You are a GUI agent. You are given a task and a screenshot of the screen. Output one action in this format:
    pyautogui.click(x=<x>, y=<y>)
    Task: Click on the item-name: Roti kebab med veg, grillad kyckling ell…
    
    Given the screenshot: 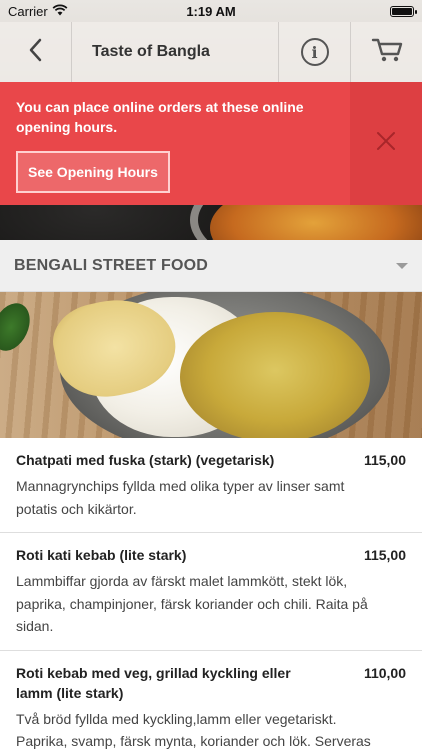 What is the action you would take?
    pyautogui.click(x=153, y=682)
    